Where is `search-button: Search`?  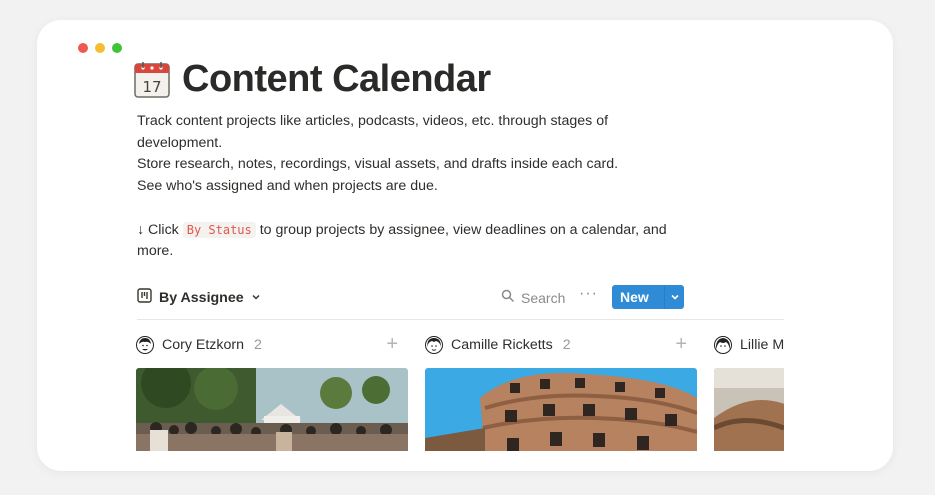 search-button: Search is located at coordinates (533, 297).